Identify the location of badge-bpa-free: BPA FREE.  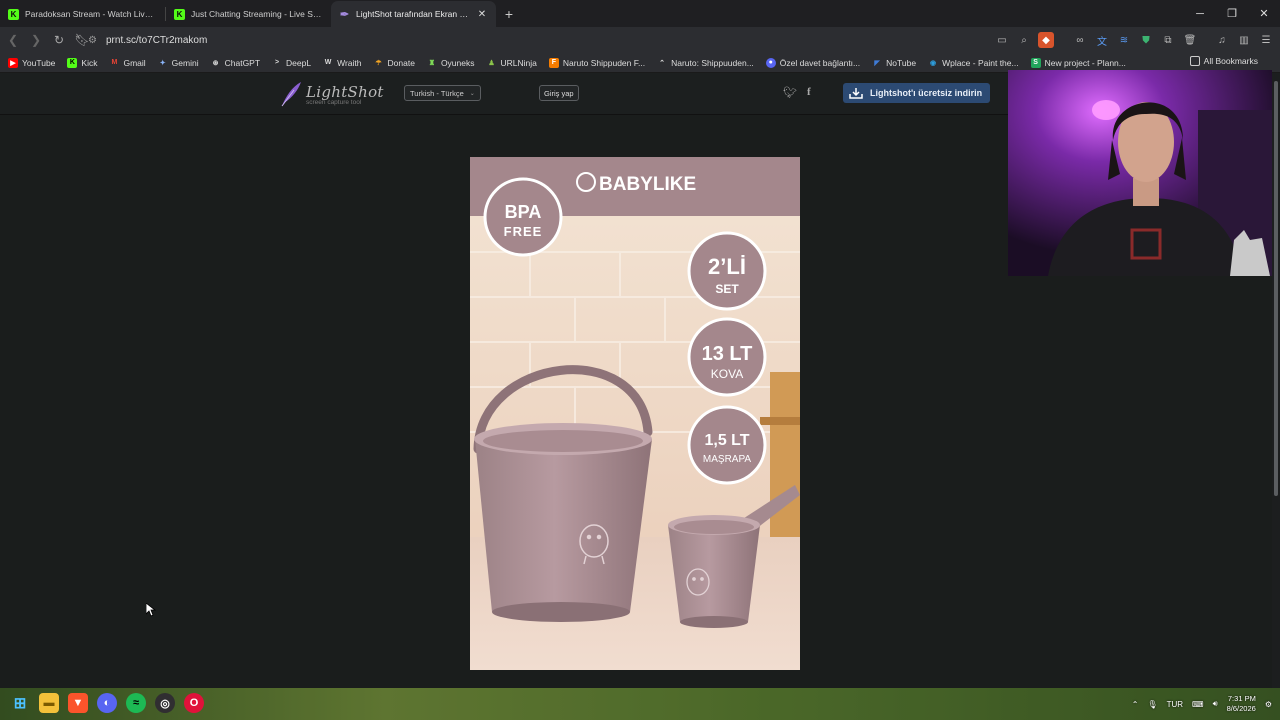
(523, 217).